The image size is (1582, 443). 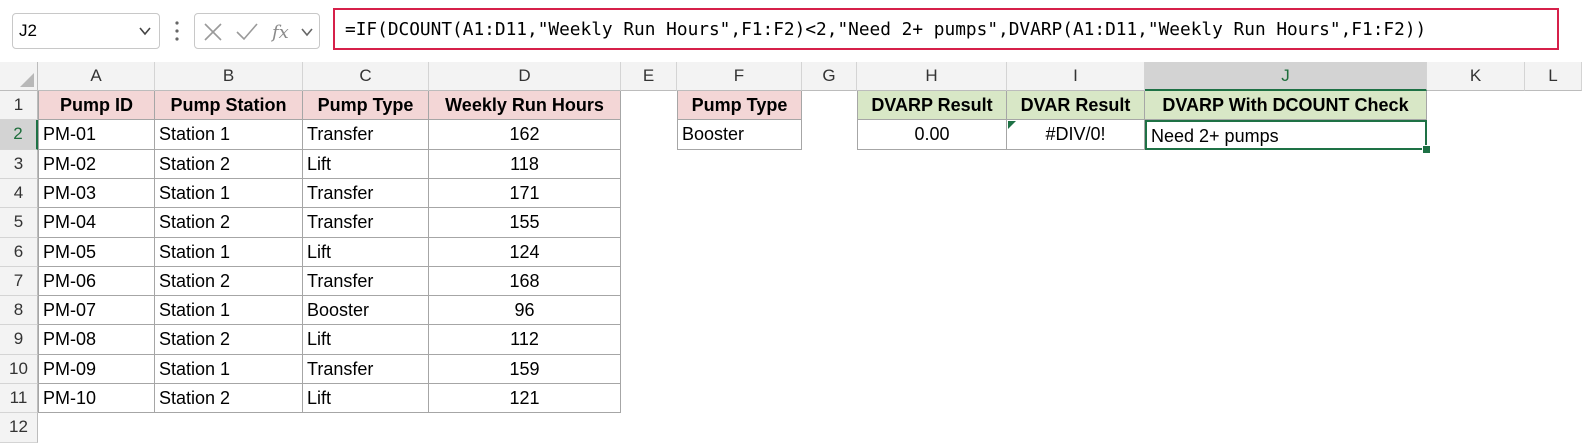 What do you see at coordinates (96, 164) in the screenshot?
I see `table-cell: PM-02` at bounding box center [96, 164].